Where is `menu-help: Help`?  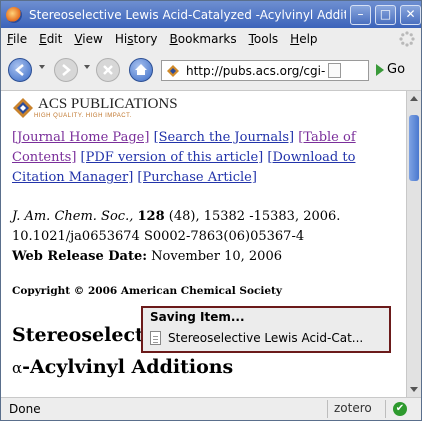
menu-help: Help is located at coordinates (303, 39).